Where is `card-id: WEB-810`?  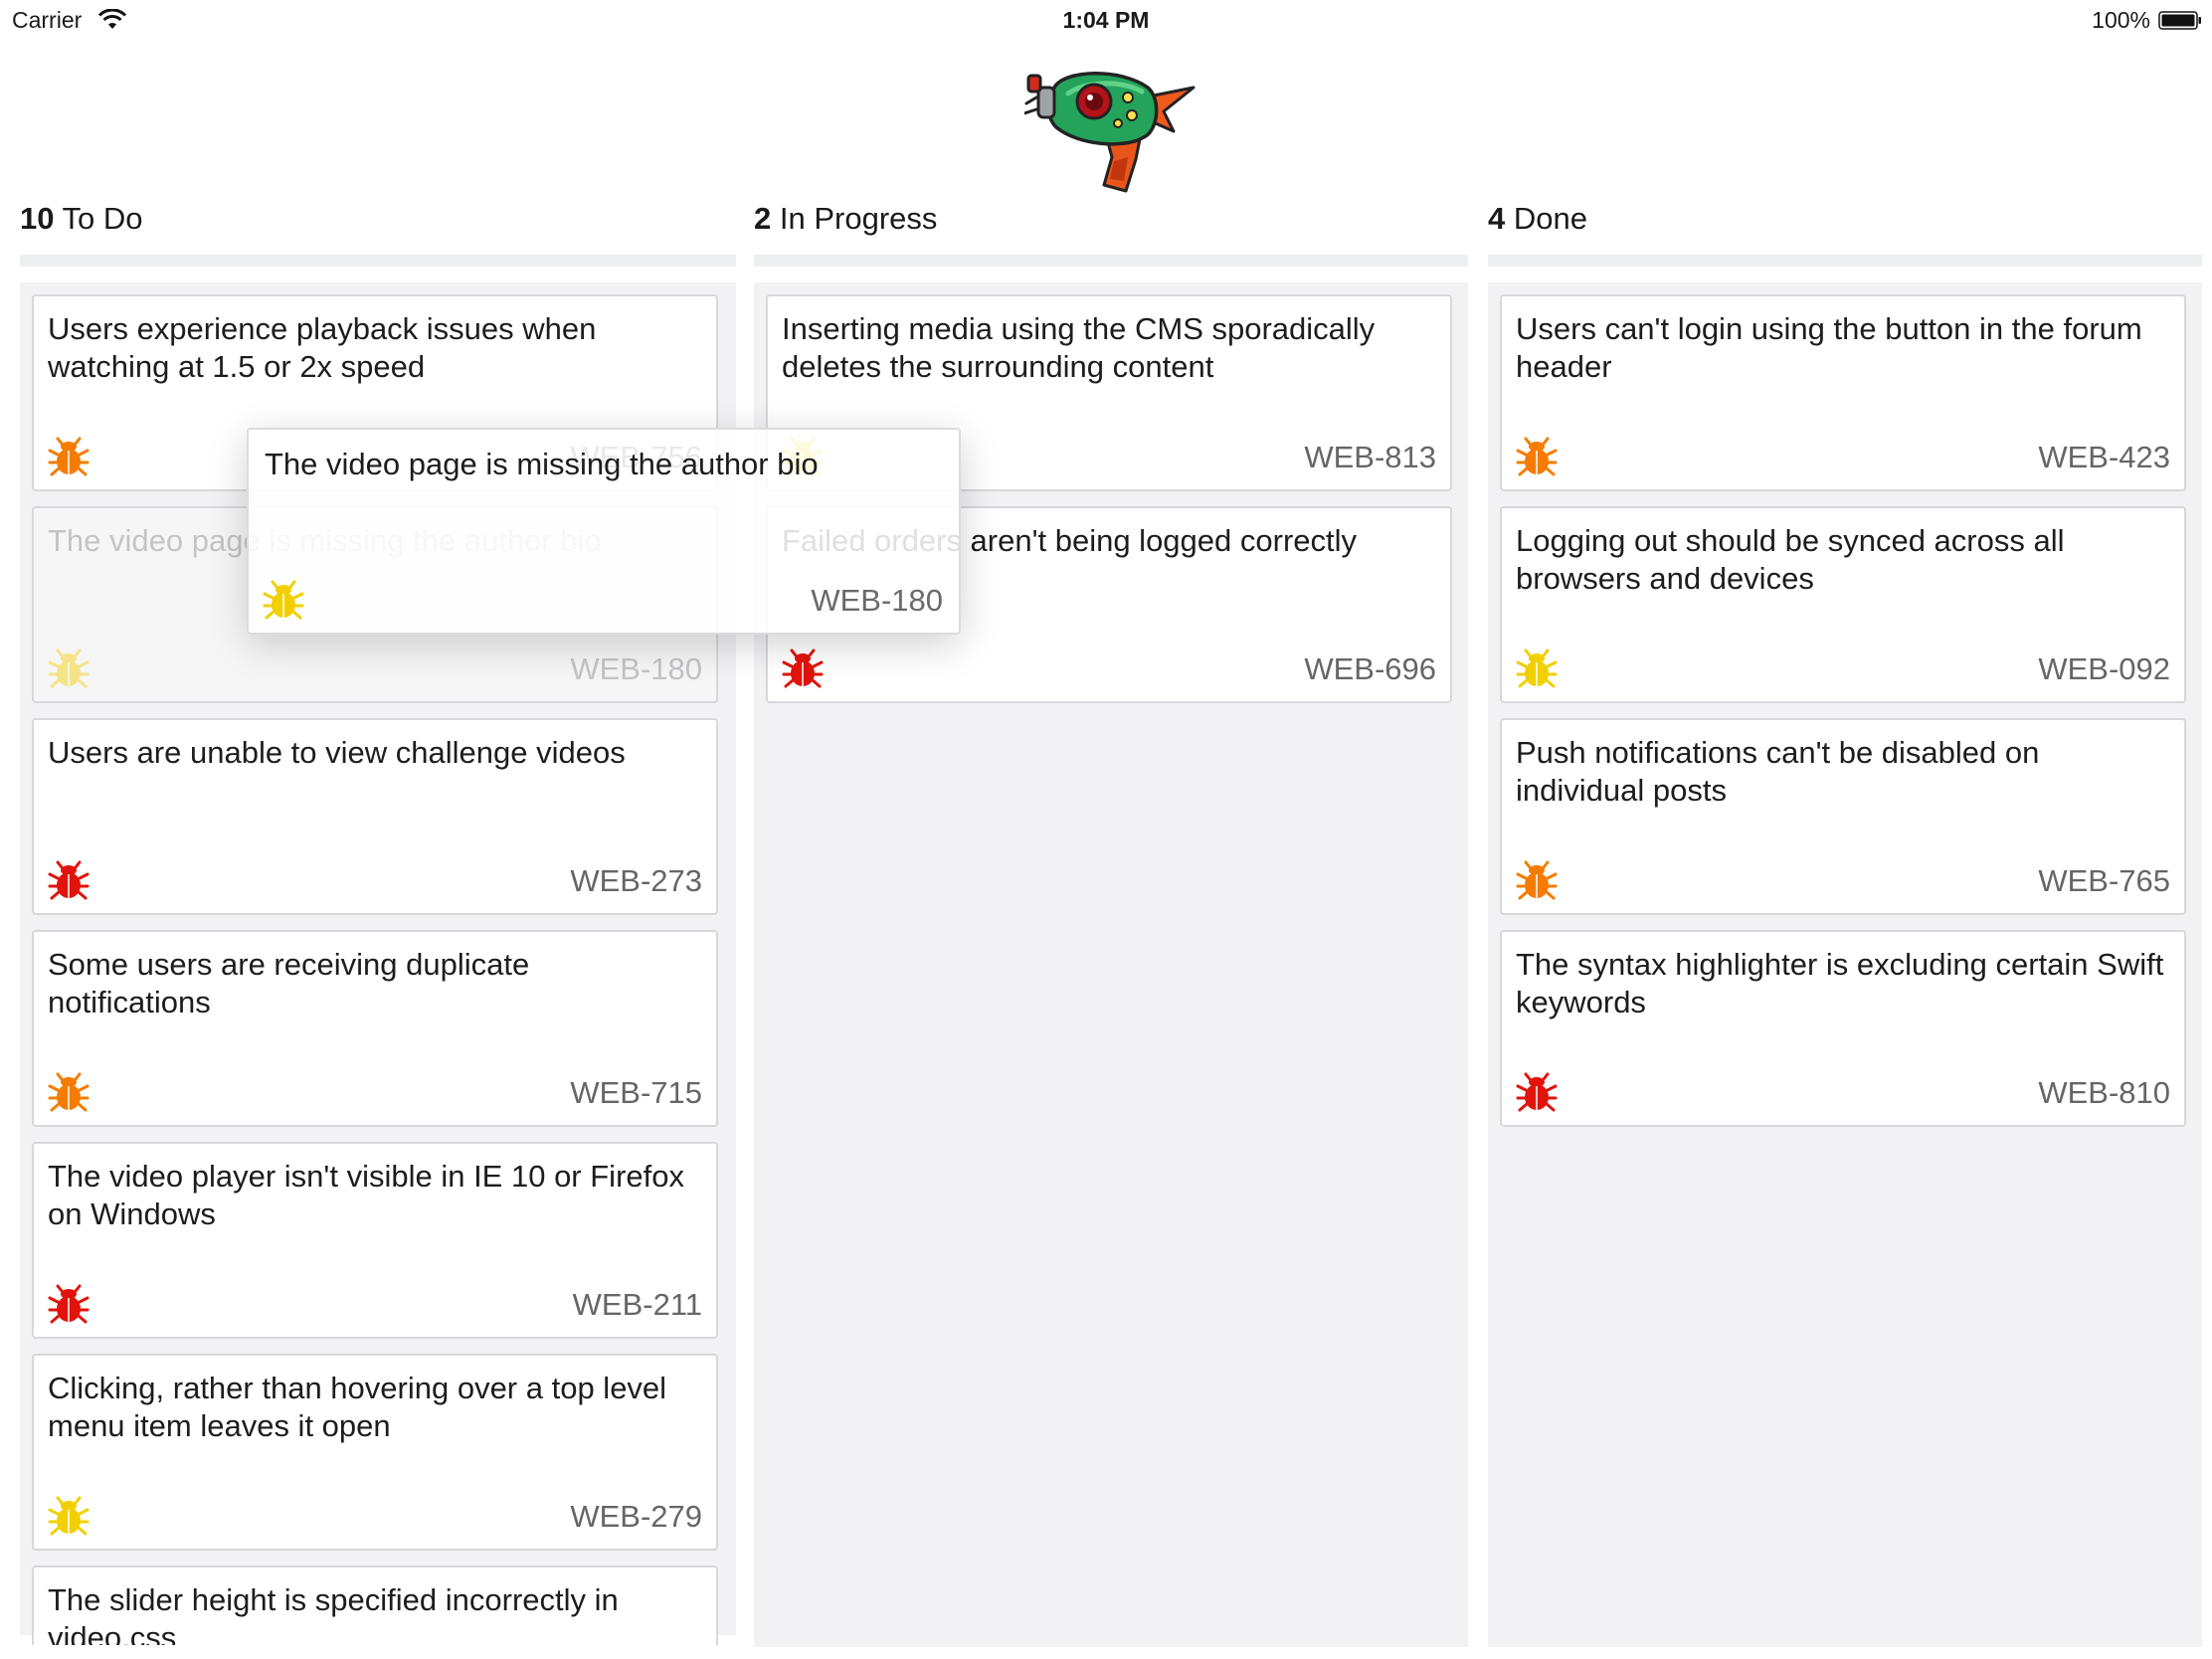 card-id: WEB-810 is located at coordinates (2104, 1092).